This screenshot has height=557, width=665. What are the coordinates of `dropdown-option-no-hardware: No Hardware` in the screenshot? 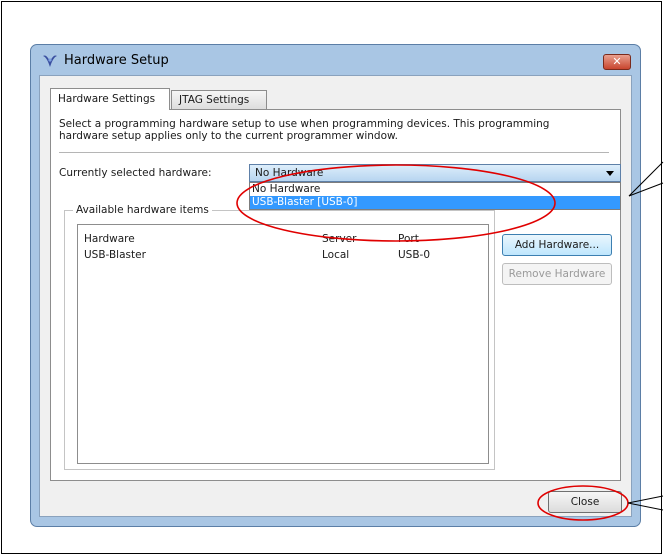 It's located at (435, 189).